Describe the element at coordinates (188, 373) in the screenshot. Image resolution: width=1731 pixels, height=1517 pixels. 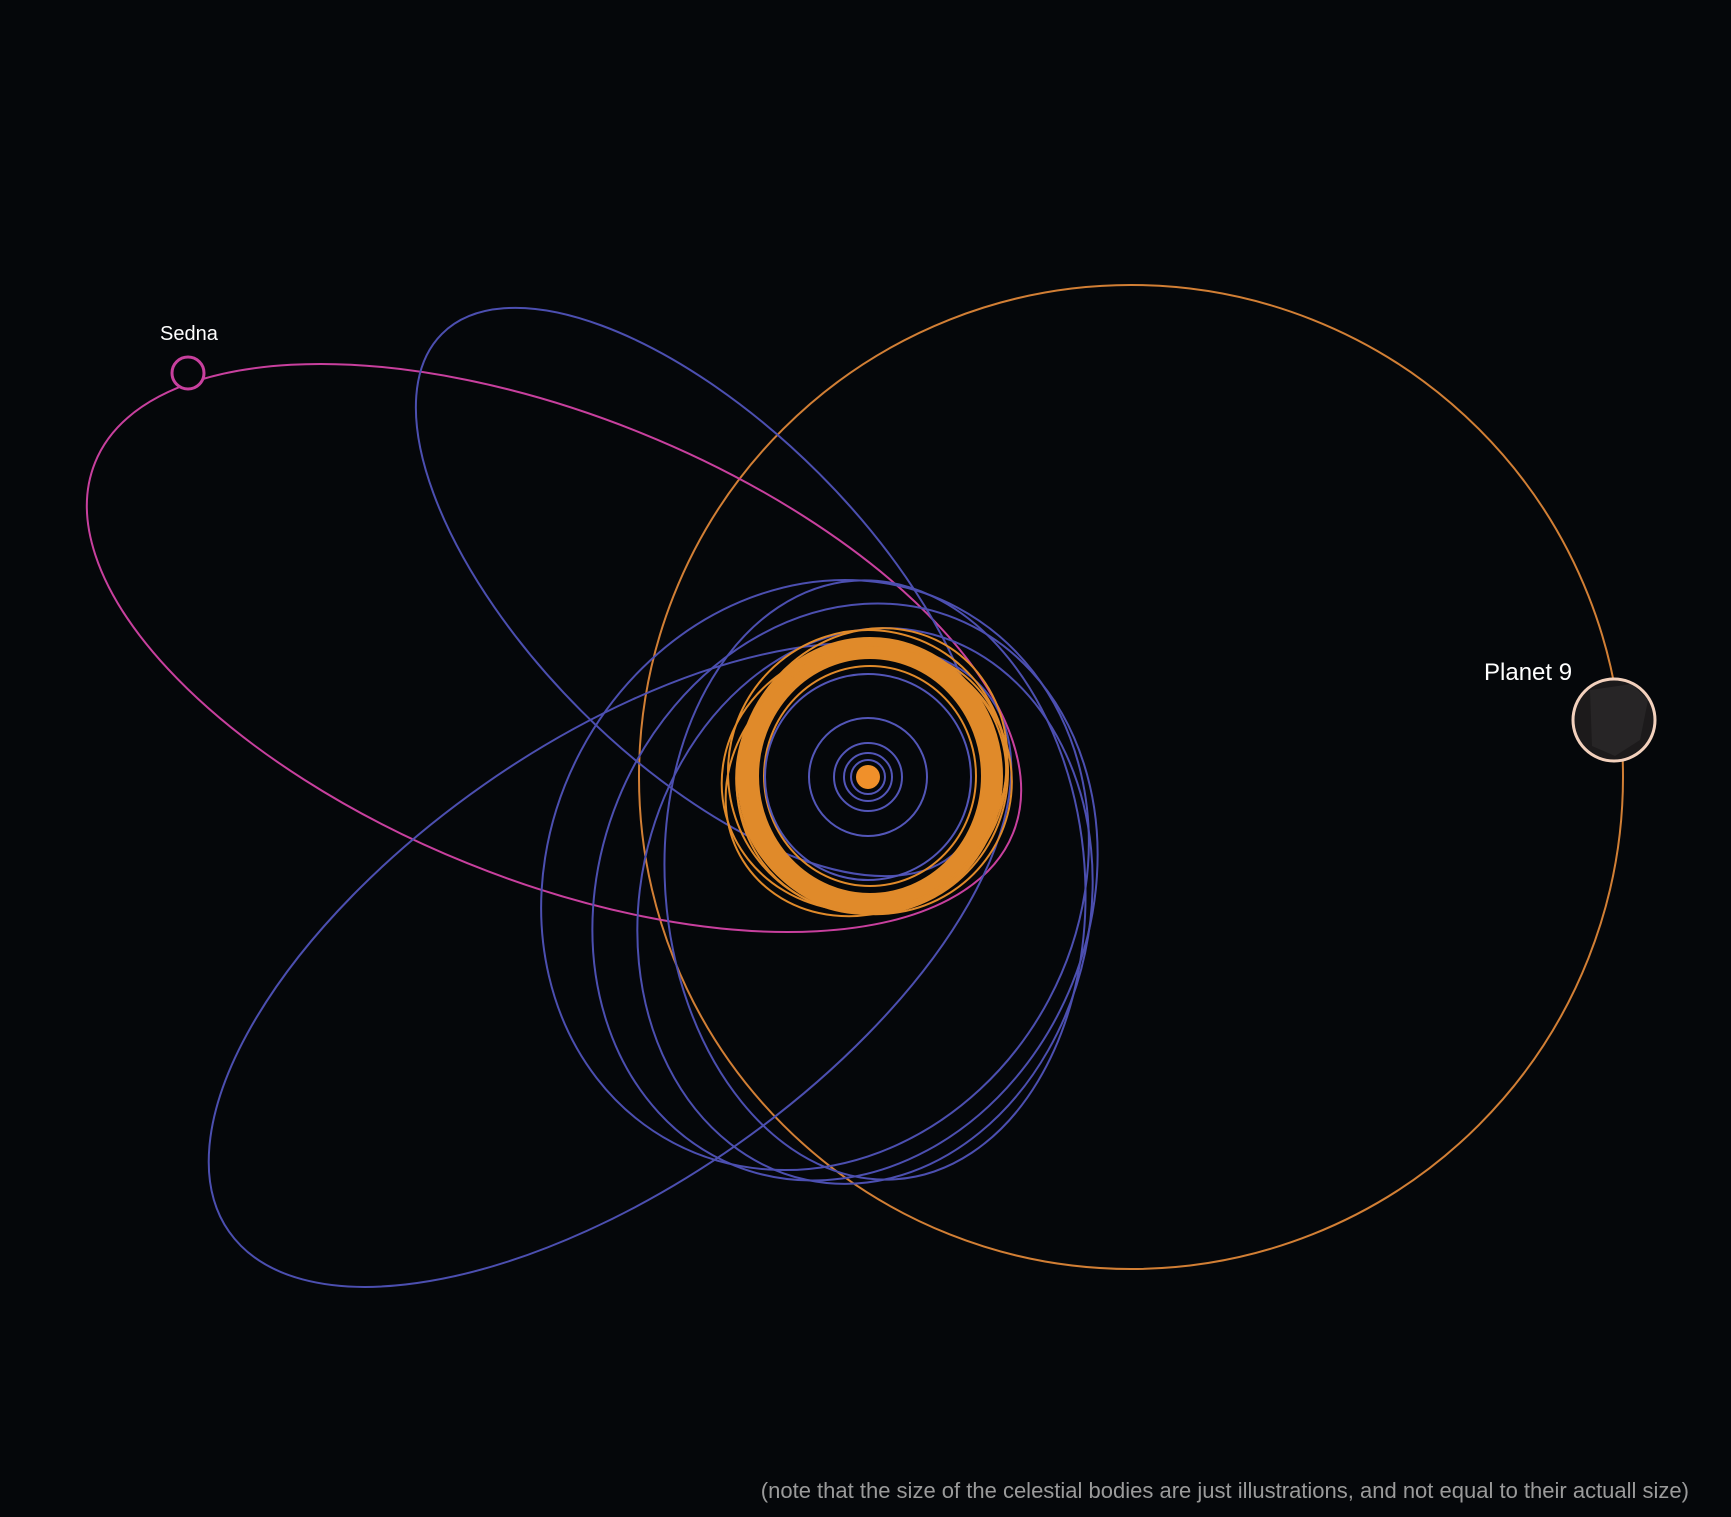
I see `sedna-body` at that location.